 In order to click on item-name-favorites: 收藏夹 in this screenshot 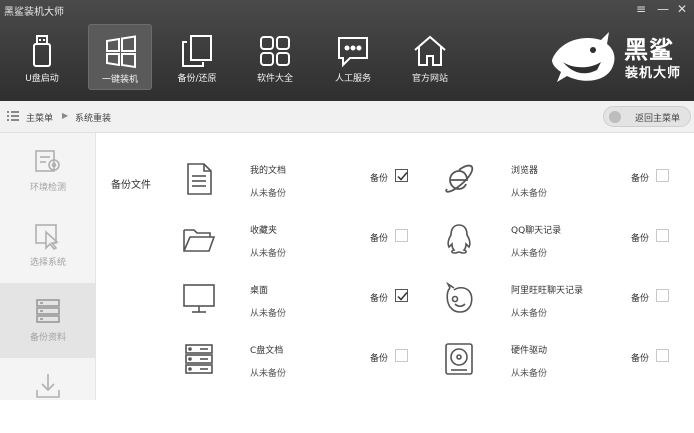, I will do `click(264, 231)`.